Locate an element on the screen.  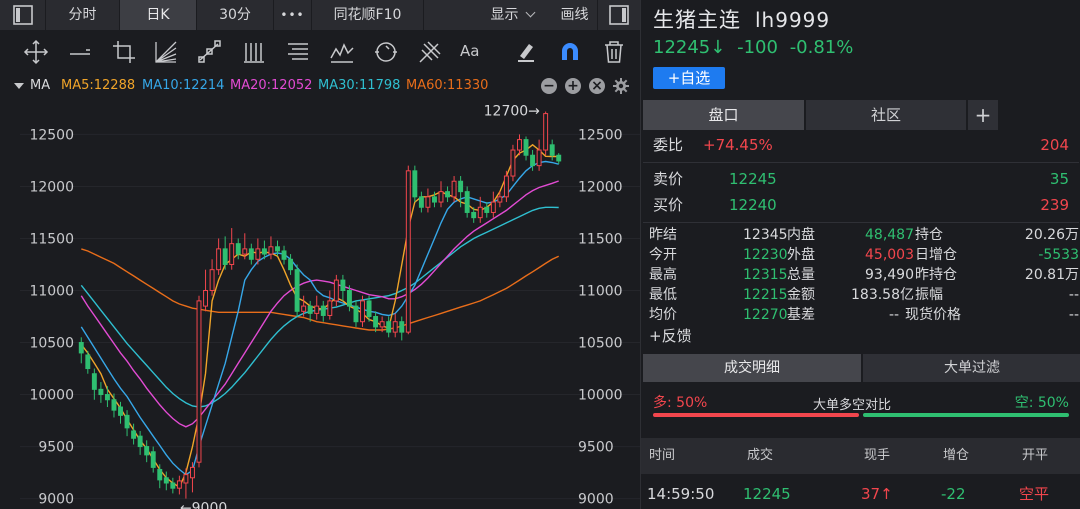
tab-shequ: 社区 is located at coordinates (886, 115).